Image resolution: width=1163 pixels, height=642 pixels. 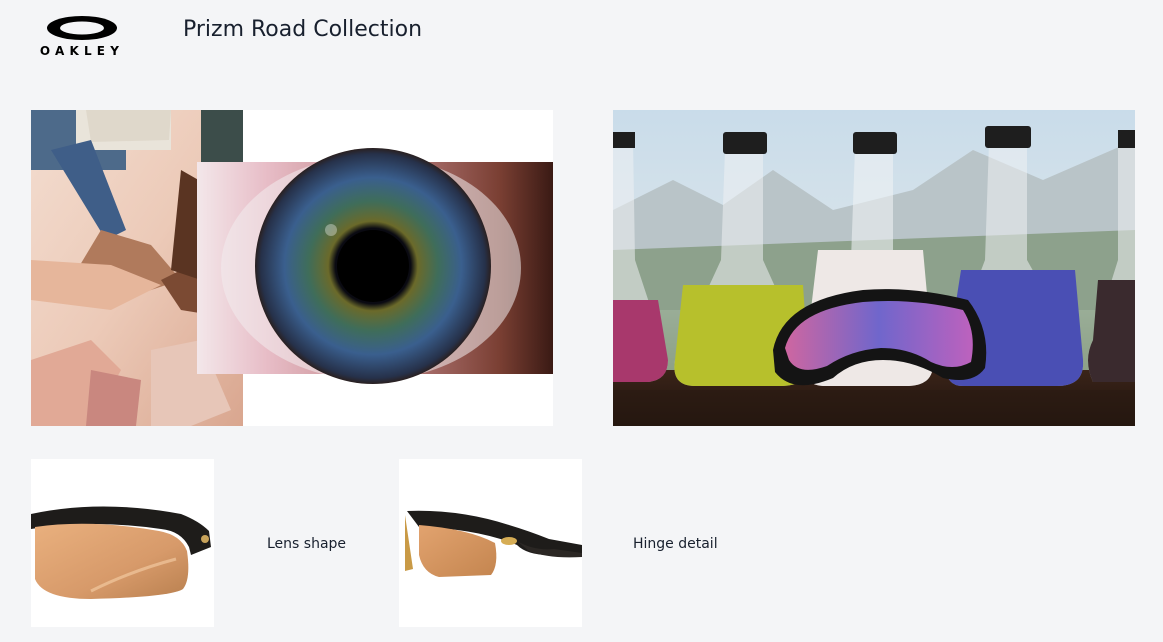 I want to click on oakley-ellipse-icon, so click(x=82, y=28).